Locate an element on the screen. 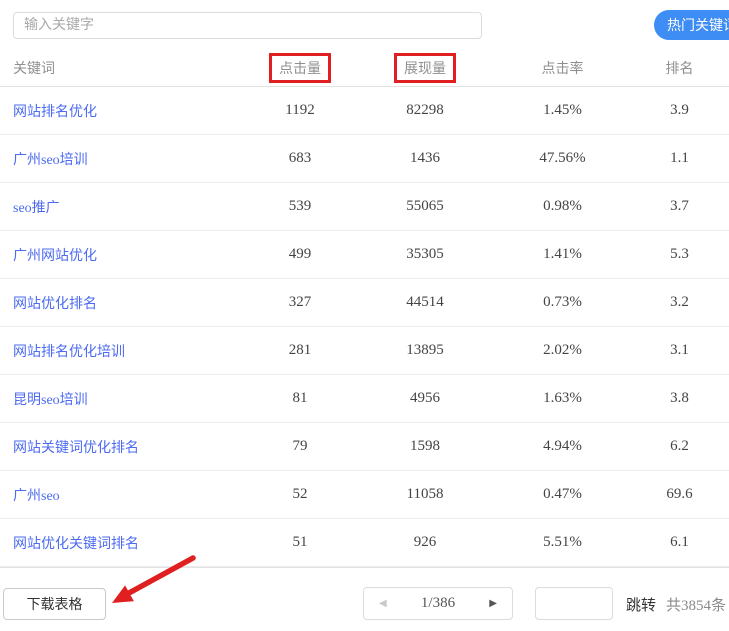 The image size is (729, 631). rank-value: 3.2 is located at coordinates (679, 302).